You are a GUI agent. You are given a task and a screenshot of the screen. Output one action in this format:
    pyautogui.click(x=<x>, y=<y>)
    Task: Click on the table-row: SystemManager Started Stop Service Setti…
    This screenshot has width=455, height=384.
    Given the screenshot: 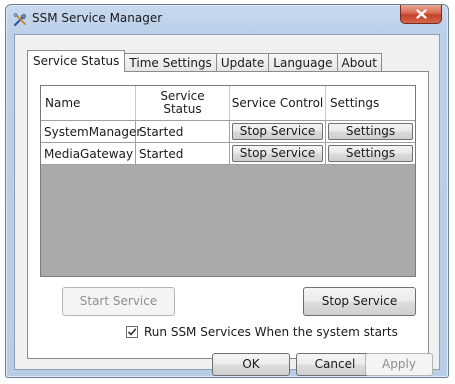 What is the action you would take?
    pyautogui.click(x=228, y=132)
    